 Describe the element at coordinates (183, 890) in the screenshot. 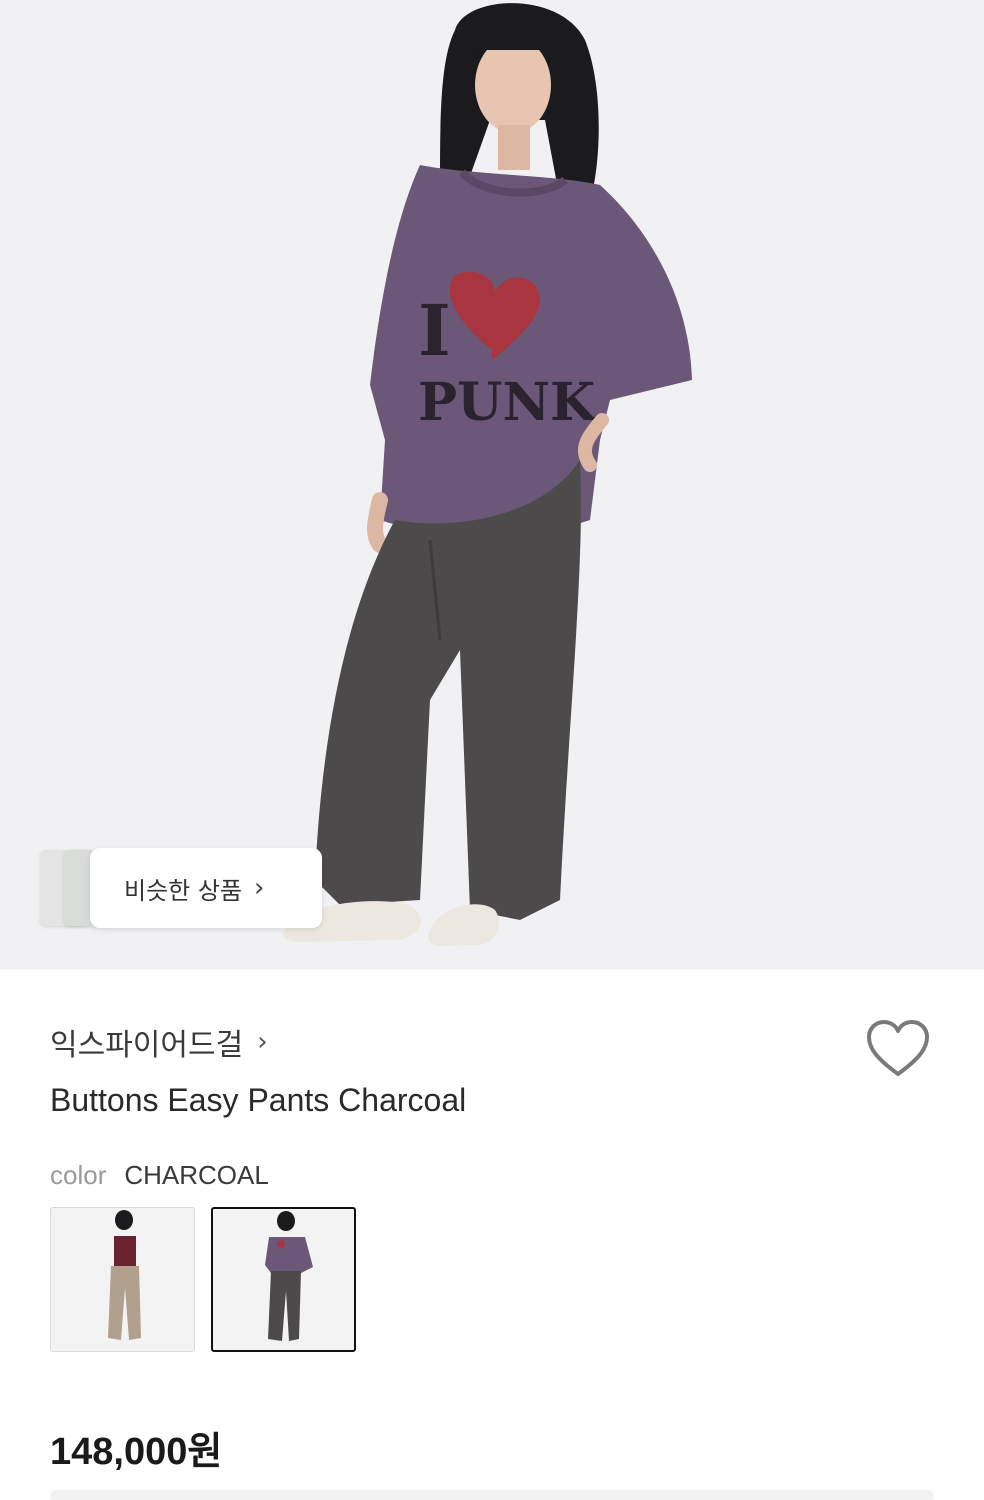

I see `similar-products-label: 비슷한 상품` at that location.